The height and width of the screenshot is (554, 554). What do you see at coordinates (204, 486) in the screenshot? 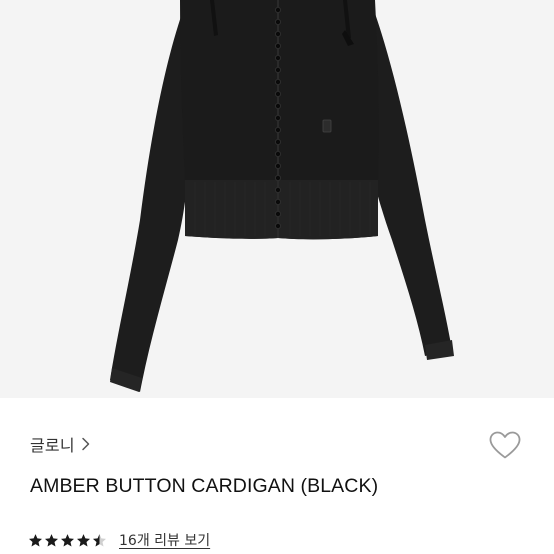
I see `product-title: AMBER BUTTON CARDIGAN (BLACK)` at bounding box center [204, 486].